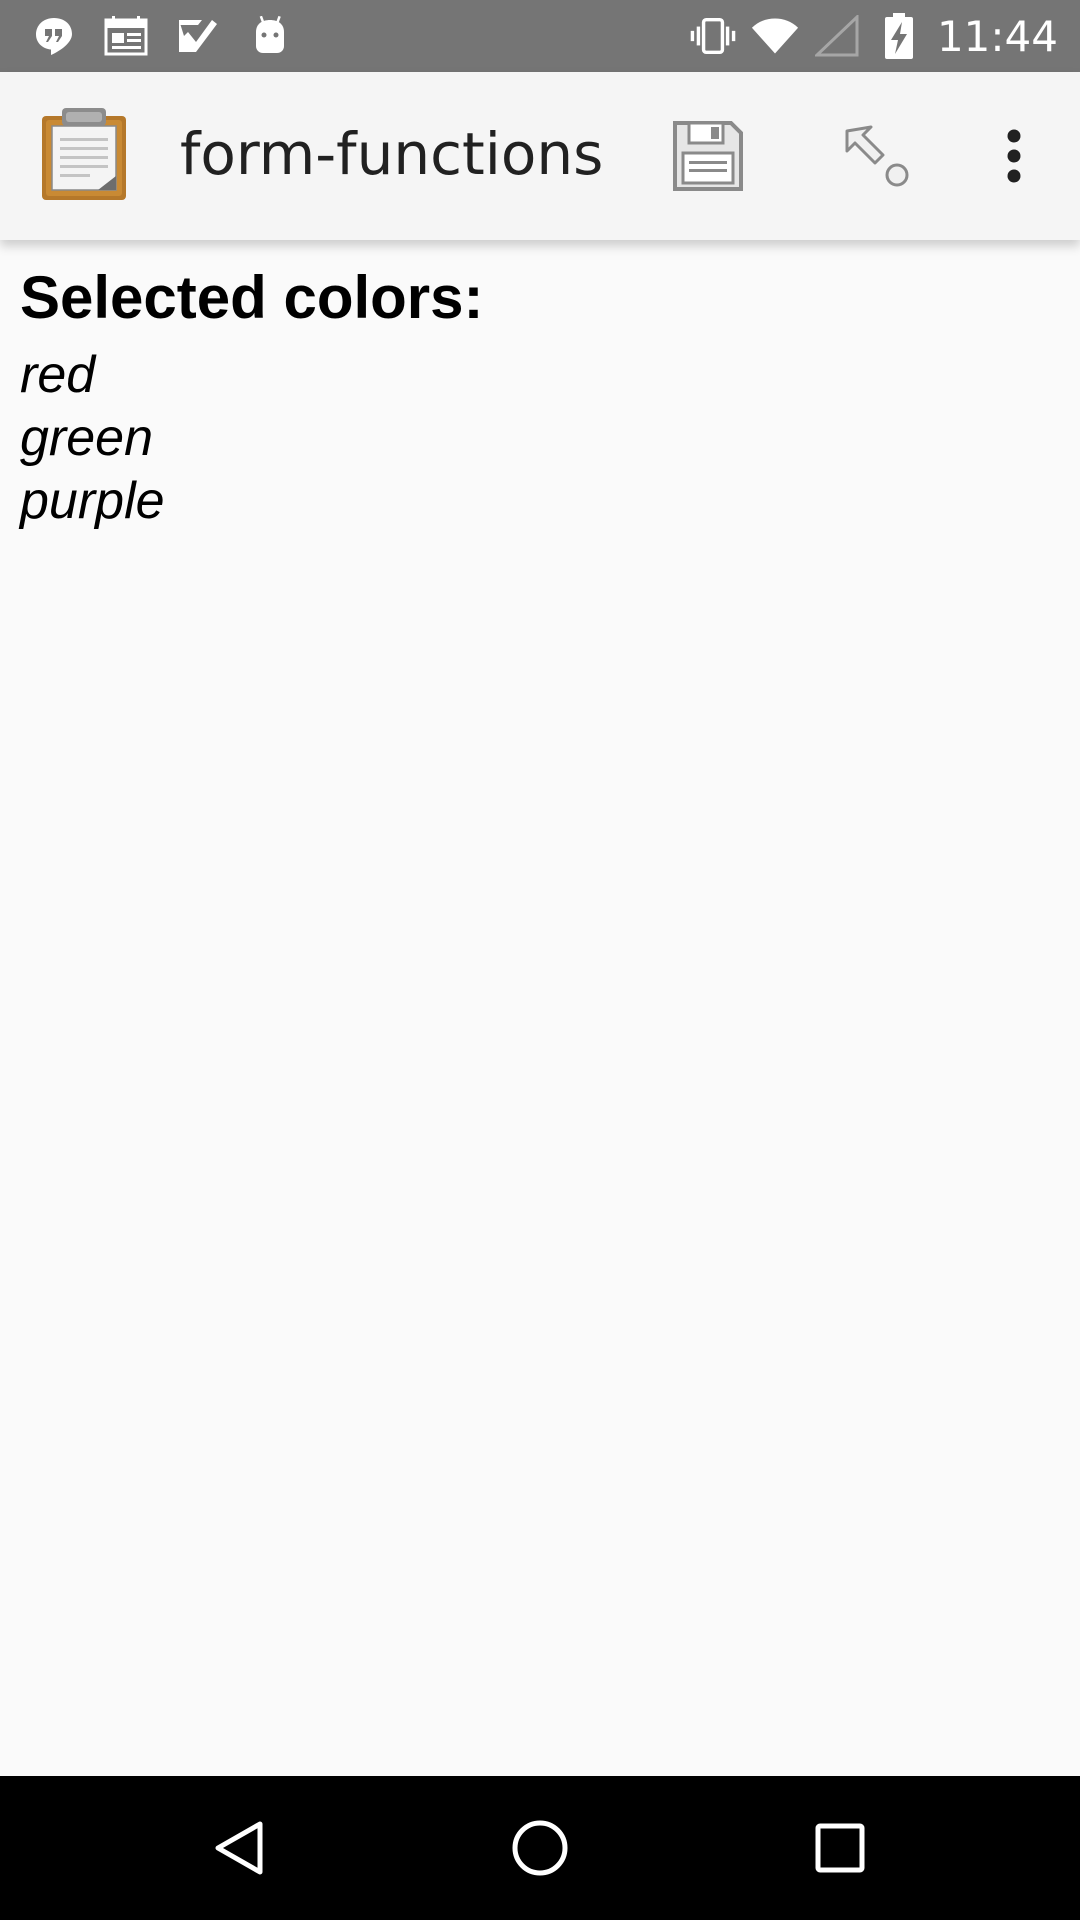 This screenshot has height=1920, width=1080. I want to click on home-button, so click(540, 1848).